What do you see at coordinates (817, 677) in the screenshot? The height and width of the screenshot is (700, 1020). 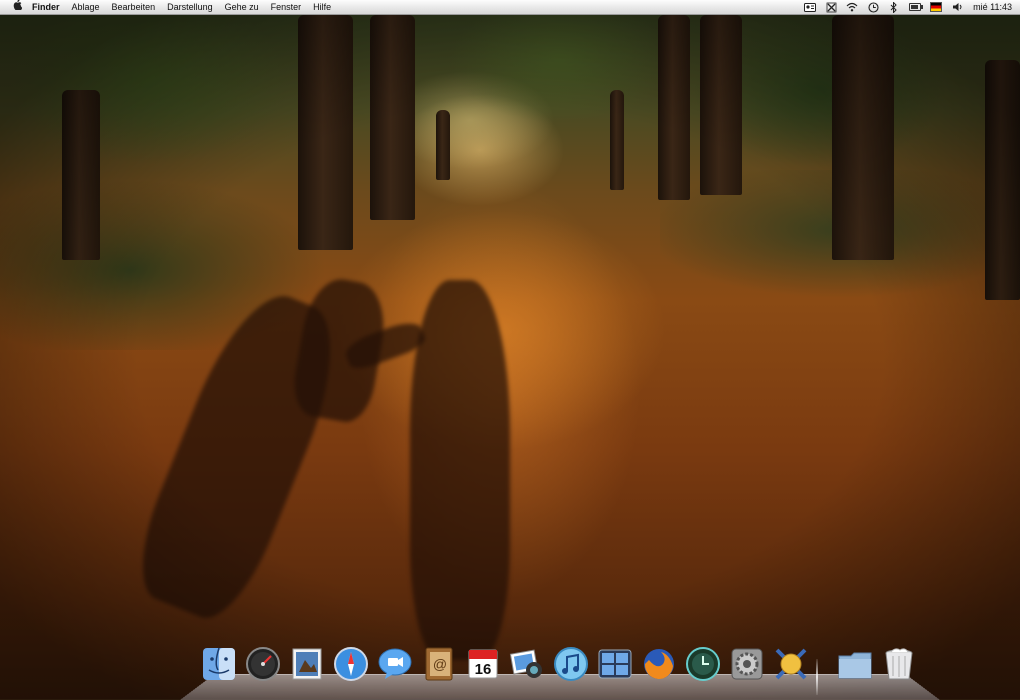 I see `dock-separator` at bounding box center [817, 677].